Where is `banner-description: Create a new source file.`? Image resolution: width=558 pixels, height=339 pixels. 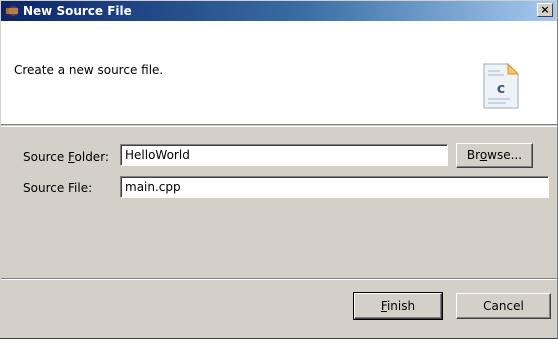
banner-description: Create a new source file. is located at coordinates (89, 70).